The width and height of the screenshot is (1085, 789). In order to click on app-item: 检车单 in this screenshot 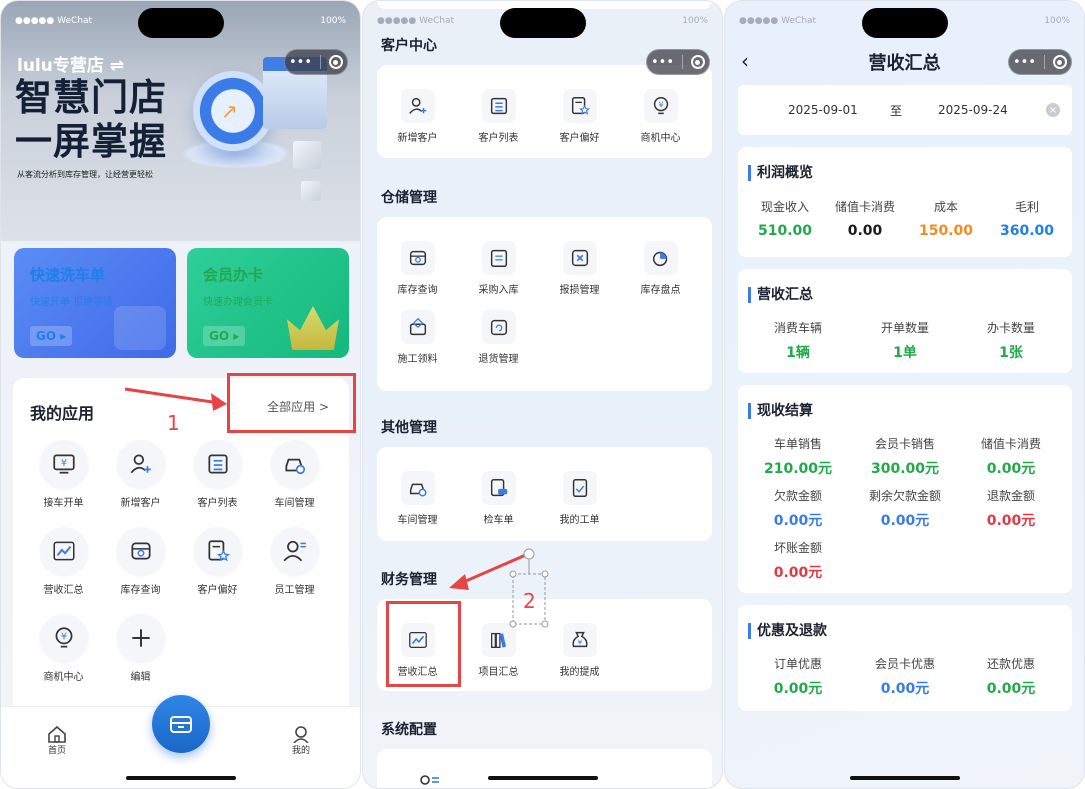, I will do `click(498, 498)`.